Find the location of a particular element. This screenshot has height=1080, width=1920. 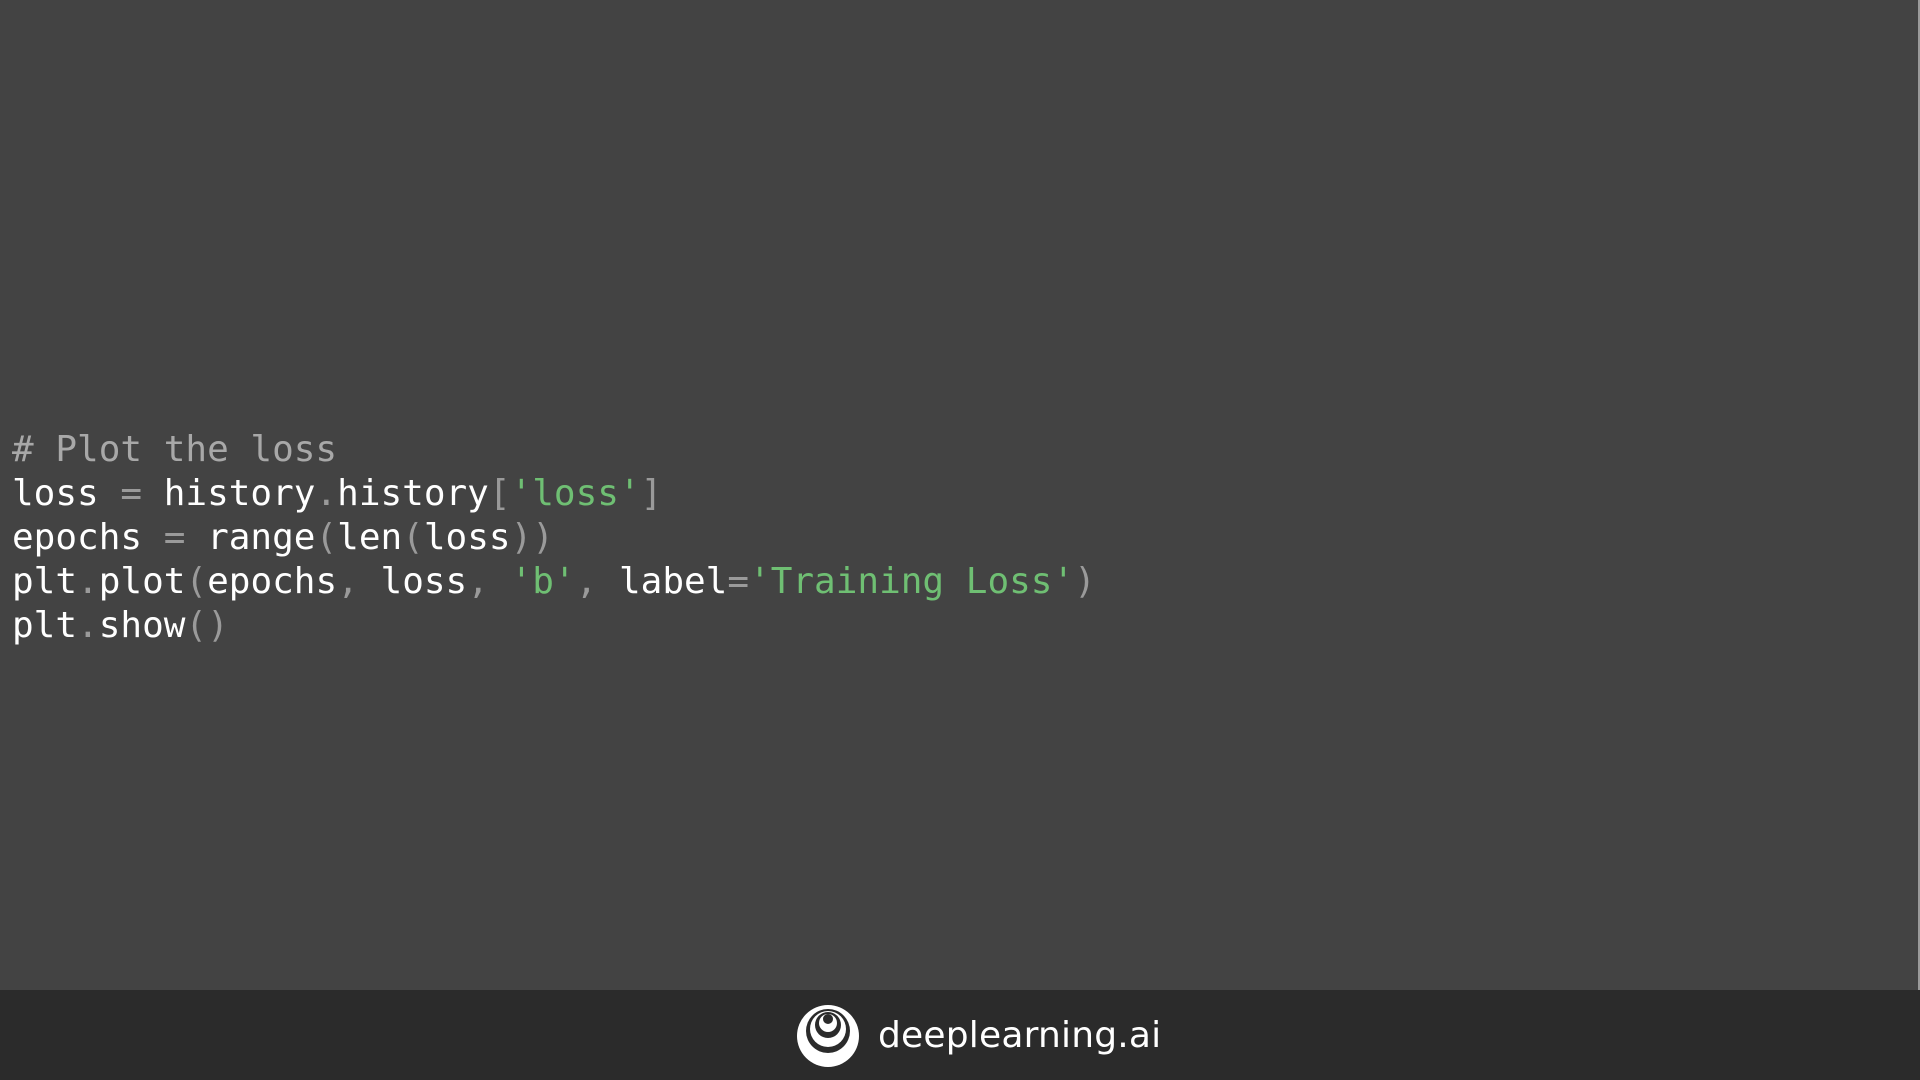

code-token-string: 'Training Loss' is located at coordinates (912, 581).